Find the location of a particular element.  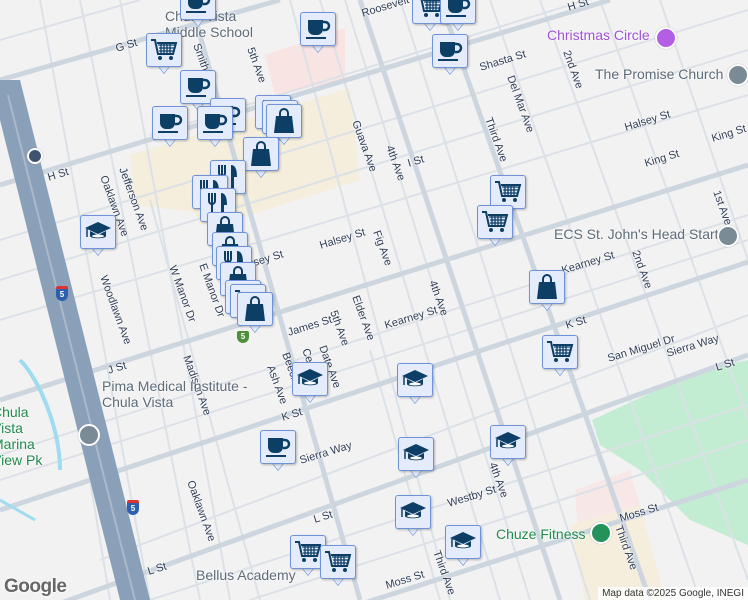

interstate-5-shield-south: 5 is located at coordinates (133, 507).